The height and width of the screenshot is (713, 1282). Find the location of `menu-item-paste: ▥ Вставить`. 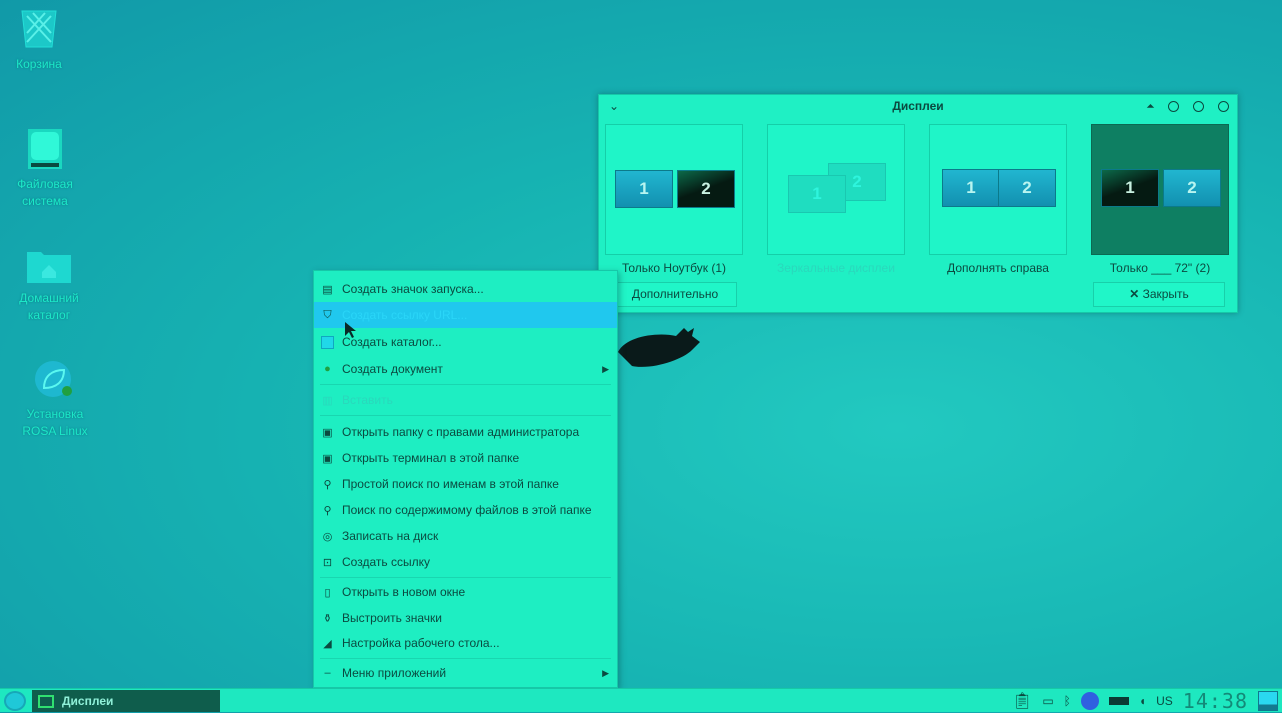

menu-item-paste: ▥ Вставить is located at coordinates (465, 400).